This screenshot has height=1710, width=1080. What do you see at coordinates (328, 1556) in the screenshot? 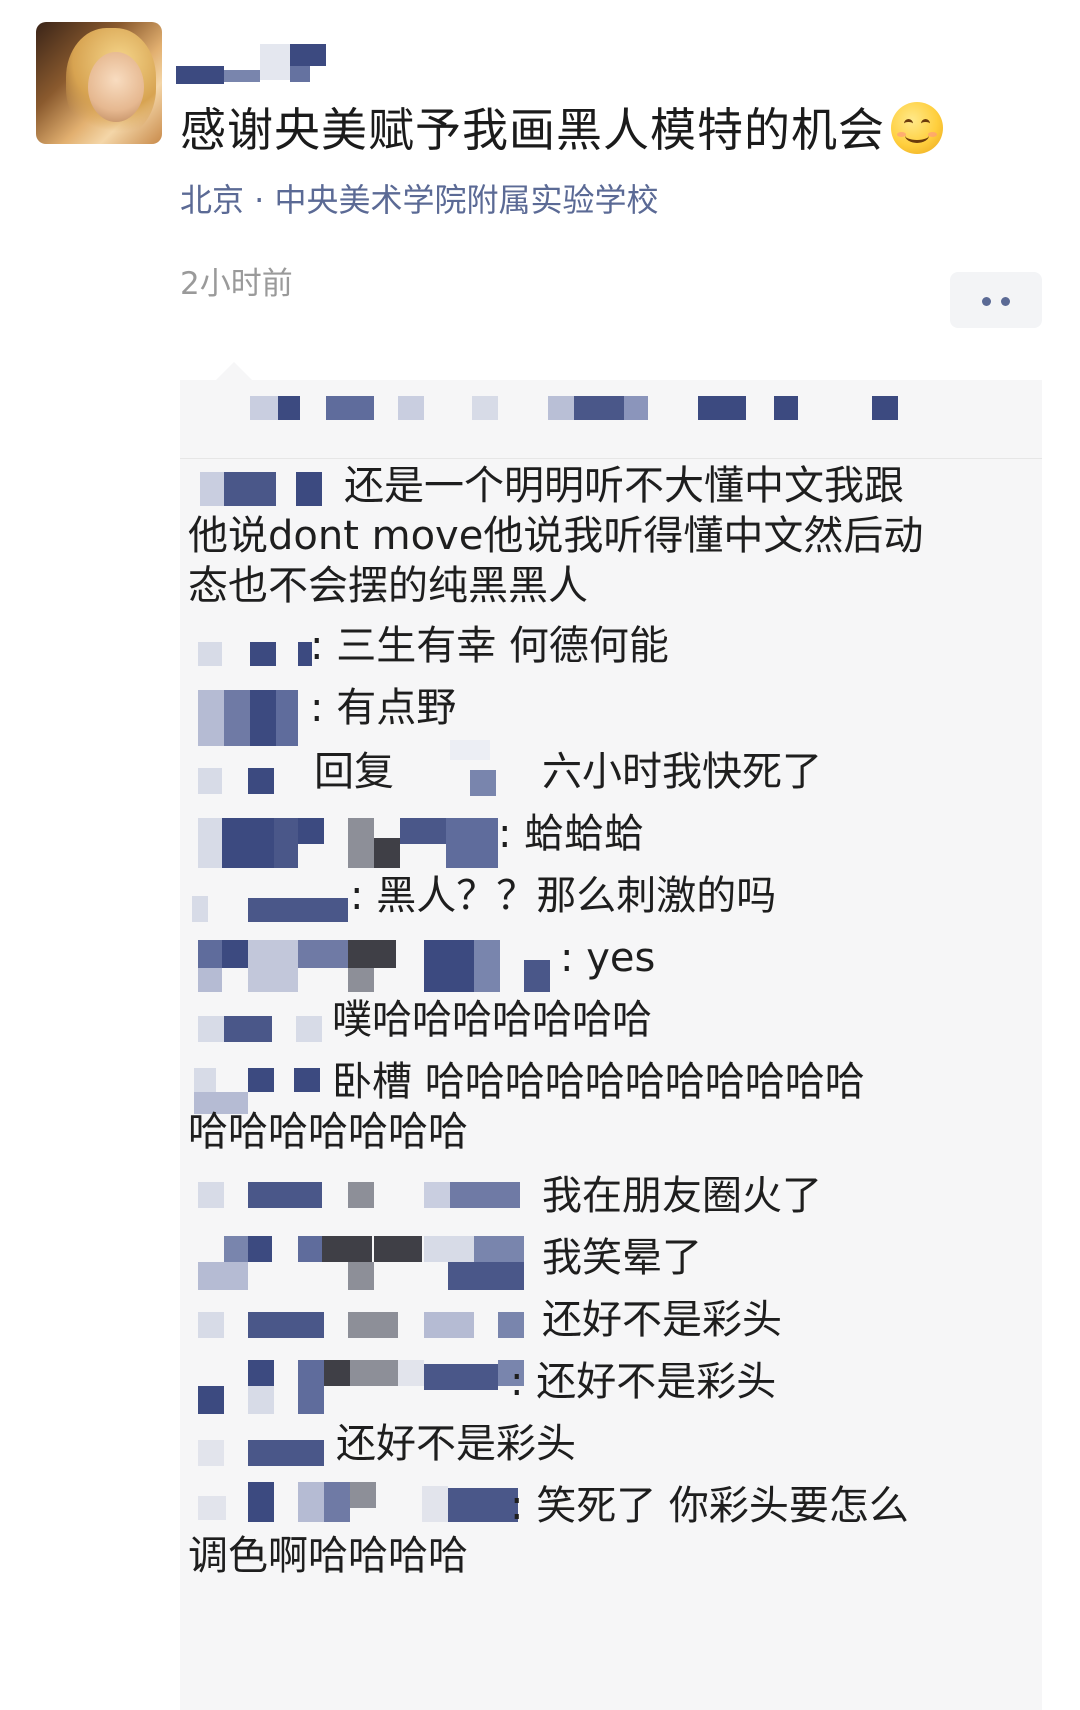
I see `comment-text: 调色啊哈哈哈哈` at bounding box center [328, 1556].